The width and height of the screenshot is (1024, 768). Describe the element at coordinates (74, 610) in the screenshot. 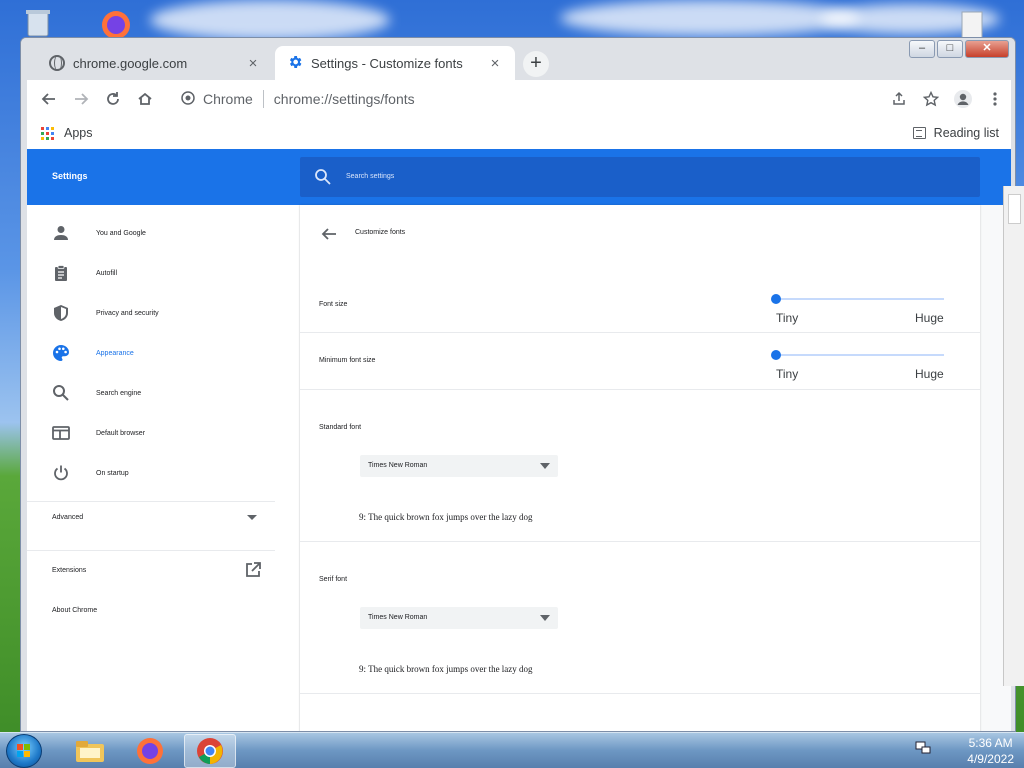

I see `sidebar-item-about-chrome: About Chrome` at that location.